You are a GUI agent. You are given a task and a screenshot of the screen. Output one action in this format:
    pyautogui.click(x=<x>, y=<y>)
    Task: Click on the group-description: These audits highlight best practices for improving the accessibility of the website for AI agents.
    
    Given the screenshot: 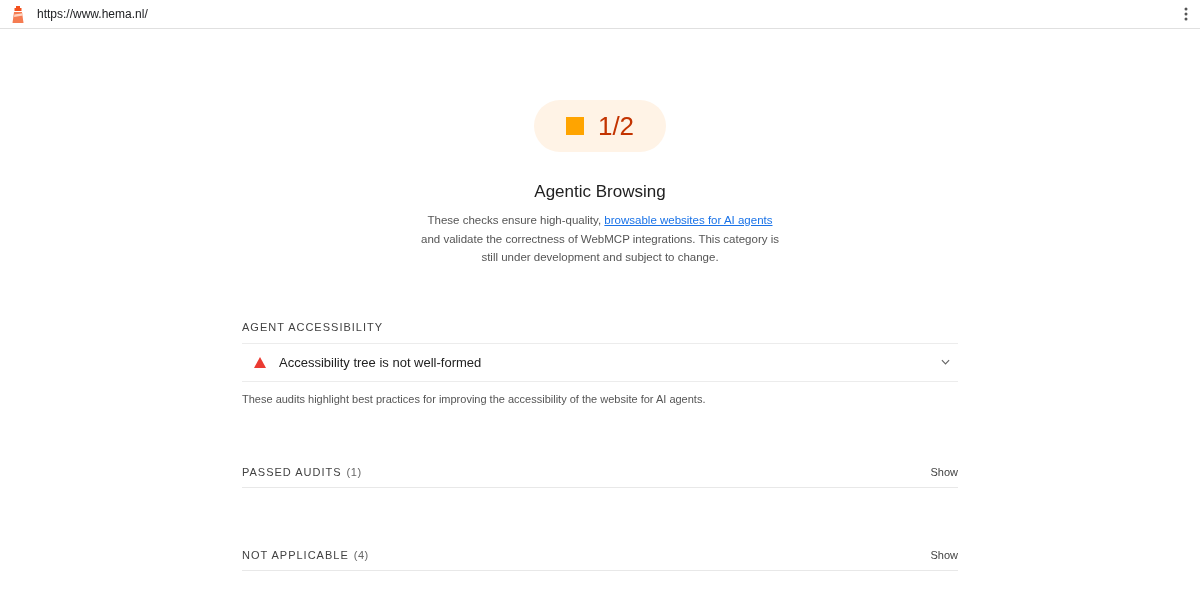 What is the action you would take?
    pyautogui.click(x=474, y=398)
    